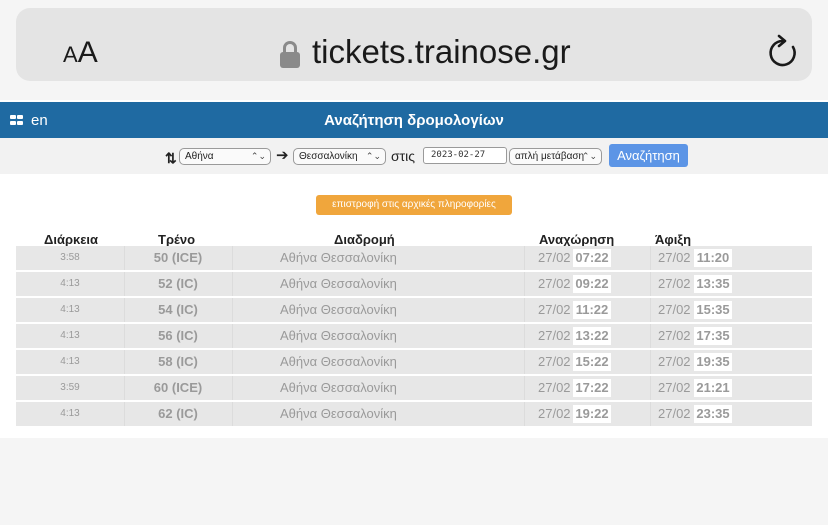  Describe the element at coordinates (71, 239) in the screenshot. I see `header-duration: Διάρκεια` at that location.